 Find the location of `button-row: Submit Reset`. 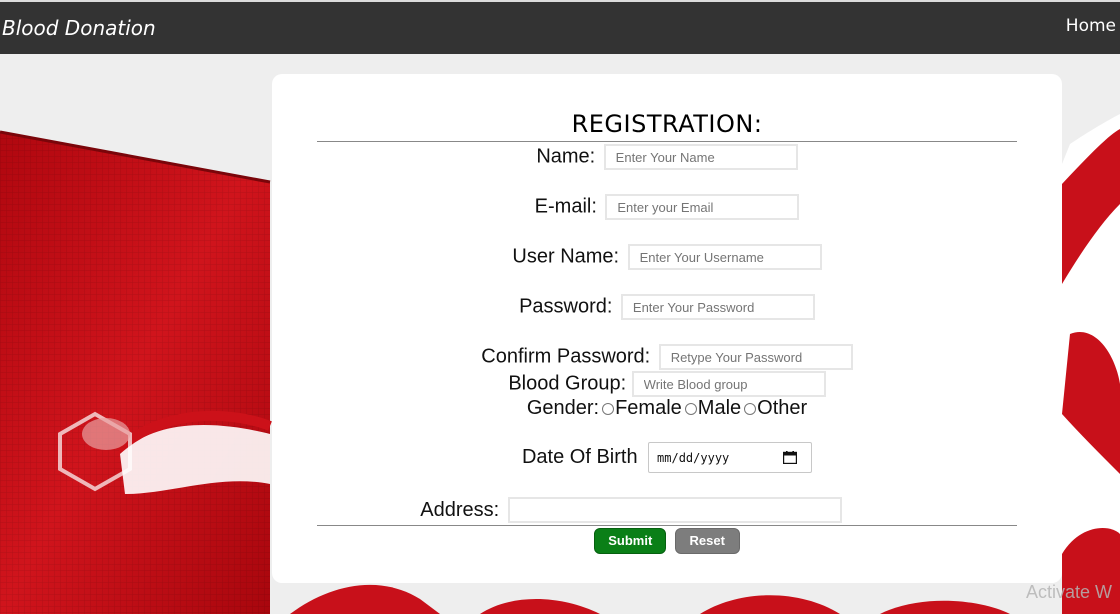

button-row: Submit Reset is located at coordinates (667, 541).